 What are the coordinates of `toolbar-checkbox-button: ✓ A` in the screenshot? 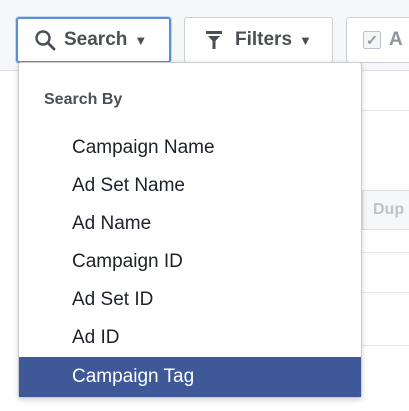 It's located at (377, 40).